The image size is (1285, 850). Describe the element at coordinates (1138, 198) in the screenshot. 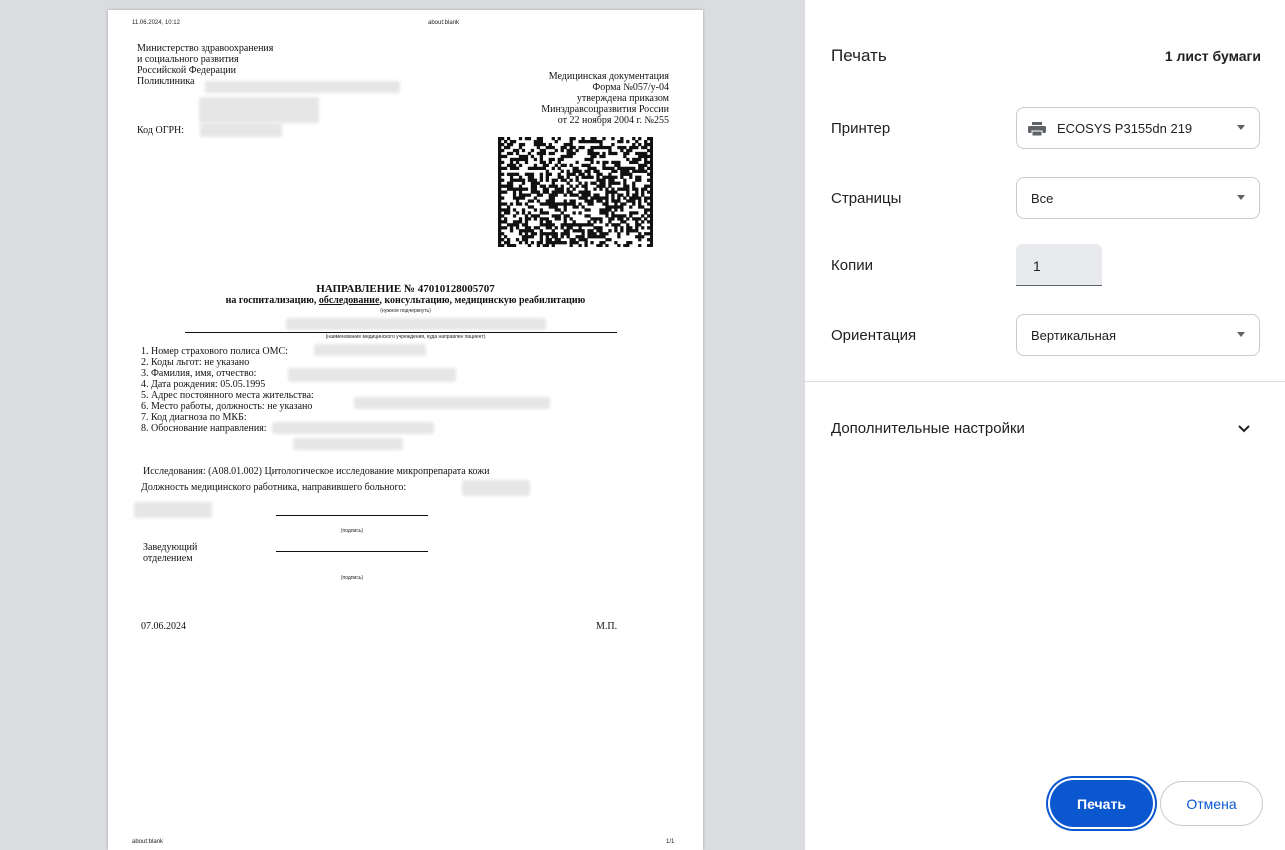

I see `pages-select: Все` at that location.